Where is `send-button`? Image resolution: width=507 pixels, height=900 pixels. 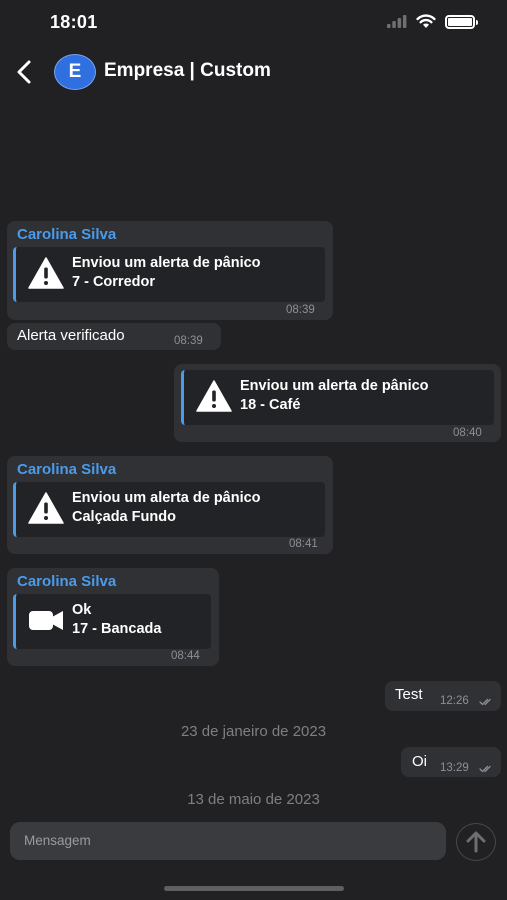
send-button is located at coordinates (476, 842).